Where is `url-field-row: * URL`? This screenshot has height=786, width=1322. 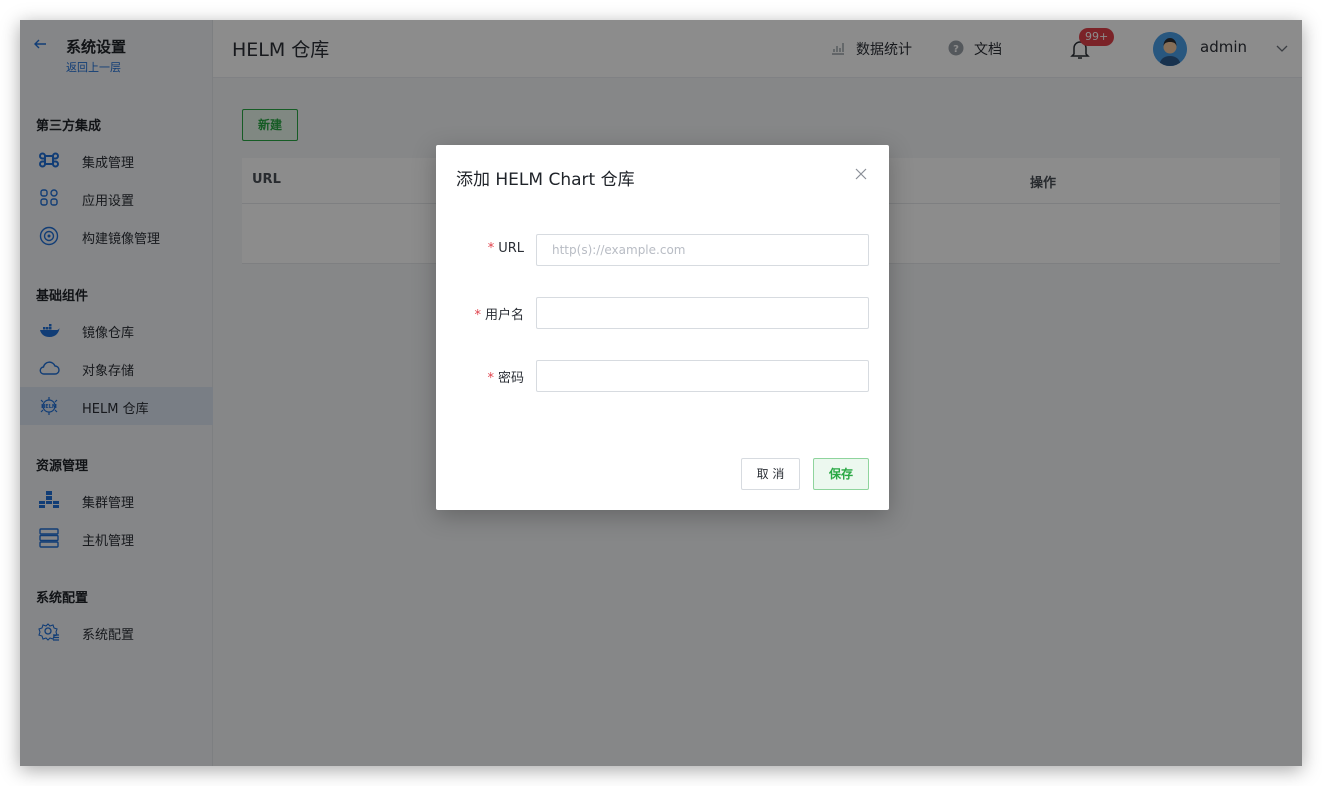
url-field-row: * URL is located at coordinates (662, 250).